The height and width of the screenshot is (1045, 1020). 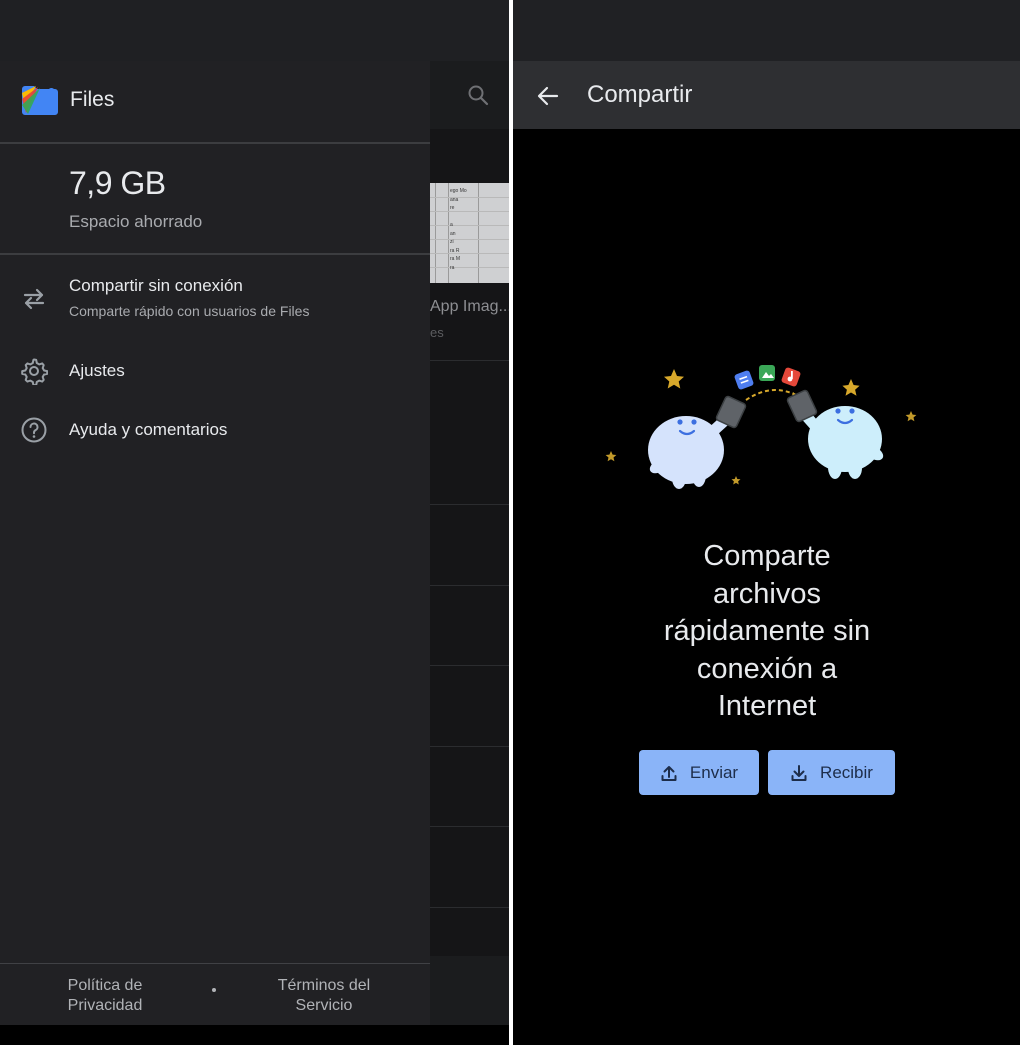 I want to click on menu-item-label: Compartir sin conexión, so click(x=156, y=285).